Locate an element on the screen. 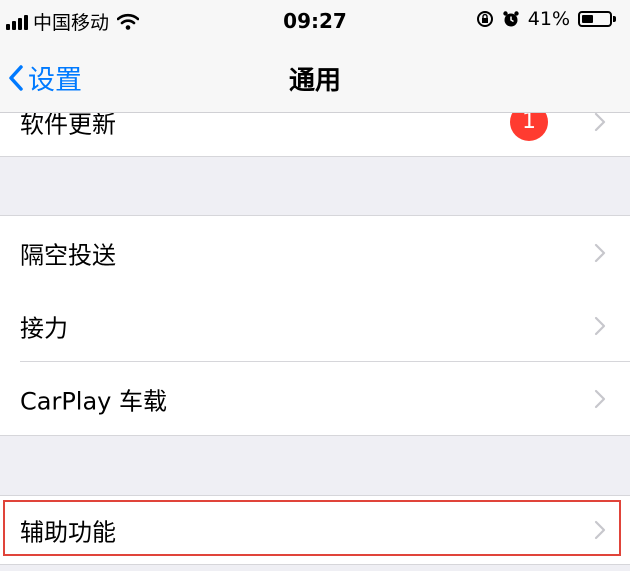 Image resolution: width=630 pixels, height=571 pixels. navigation-bar: 设置 通用 is located at coordinates (315, 78).